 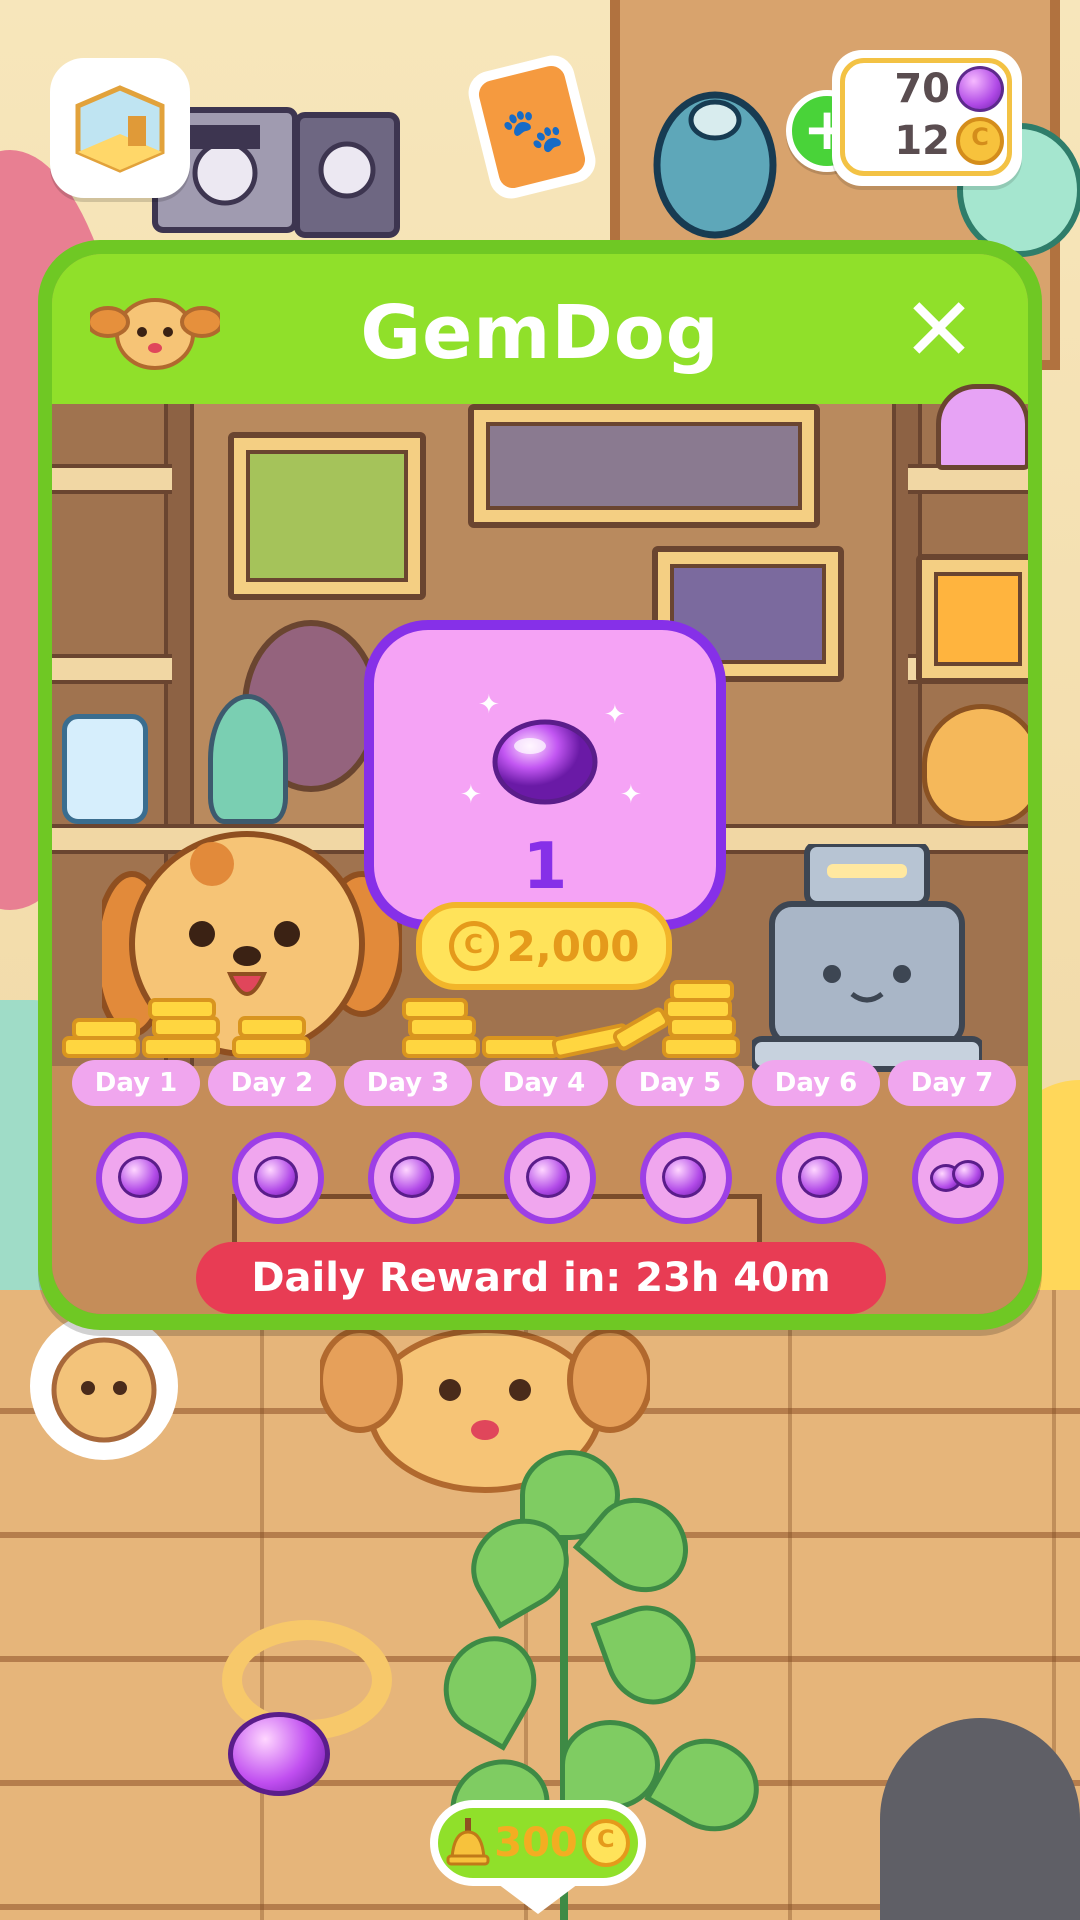 I want to click on day-label: Day 2, so click(x=272, y=1083).